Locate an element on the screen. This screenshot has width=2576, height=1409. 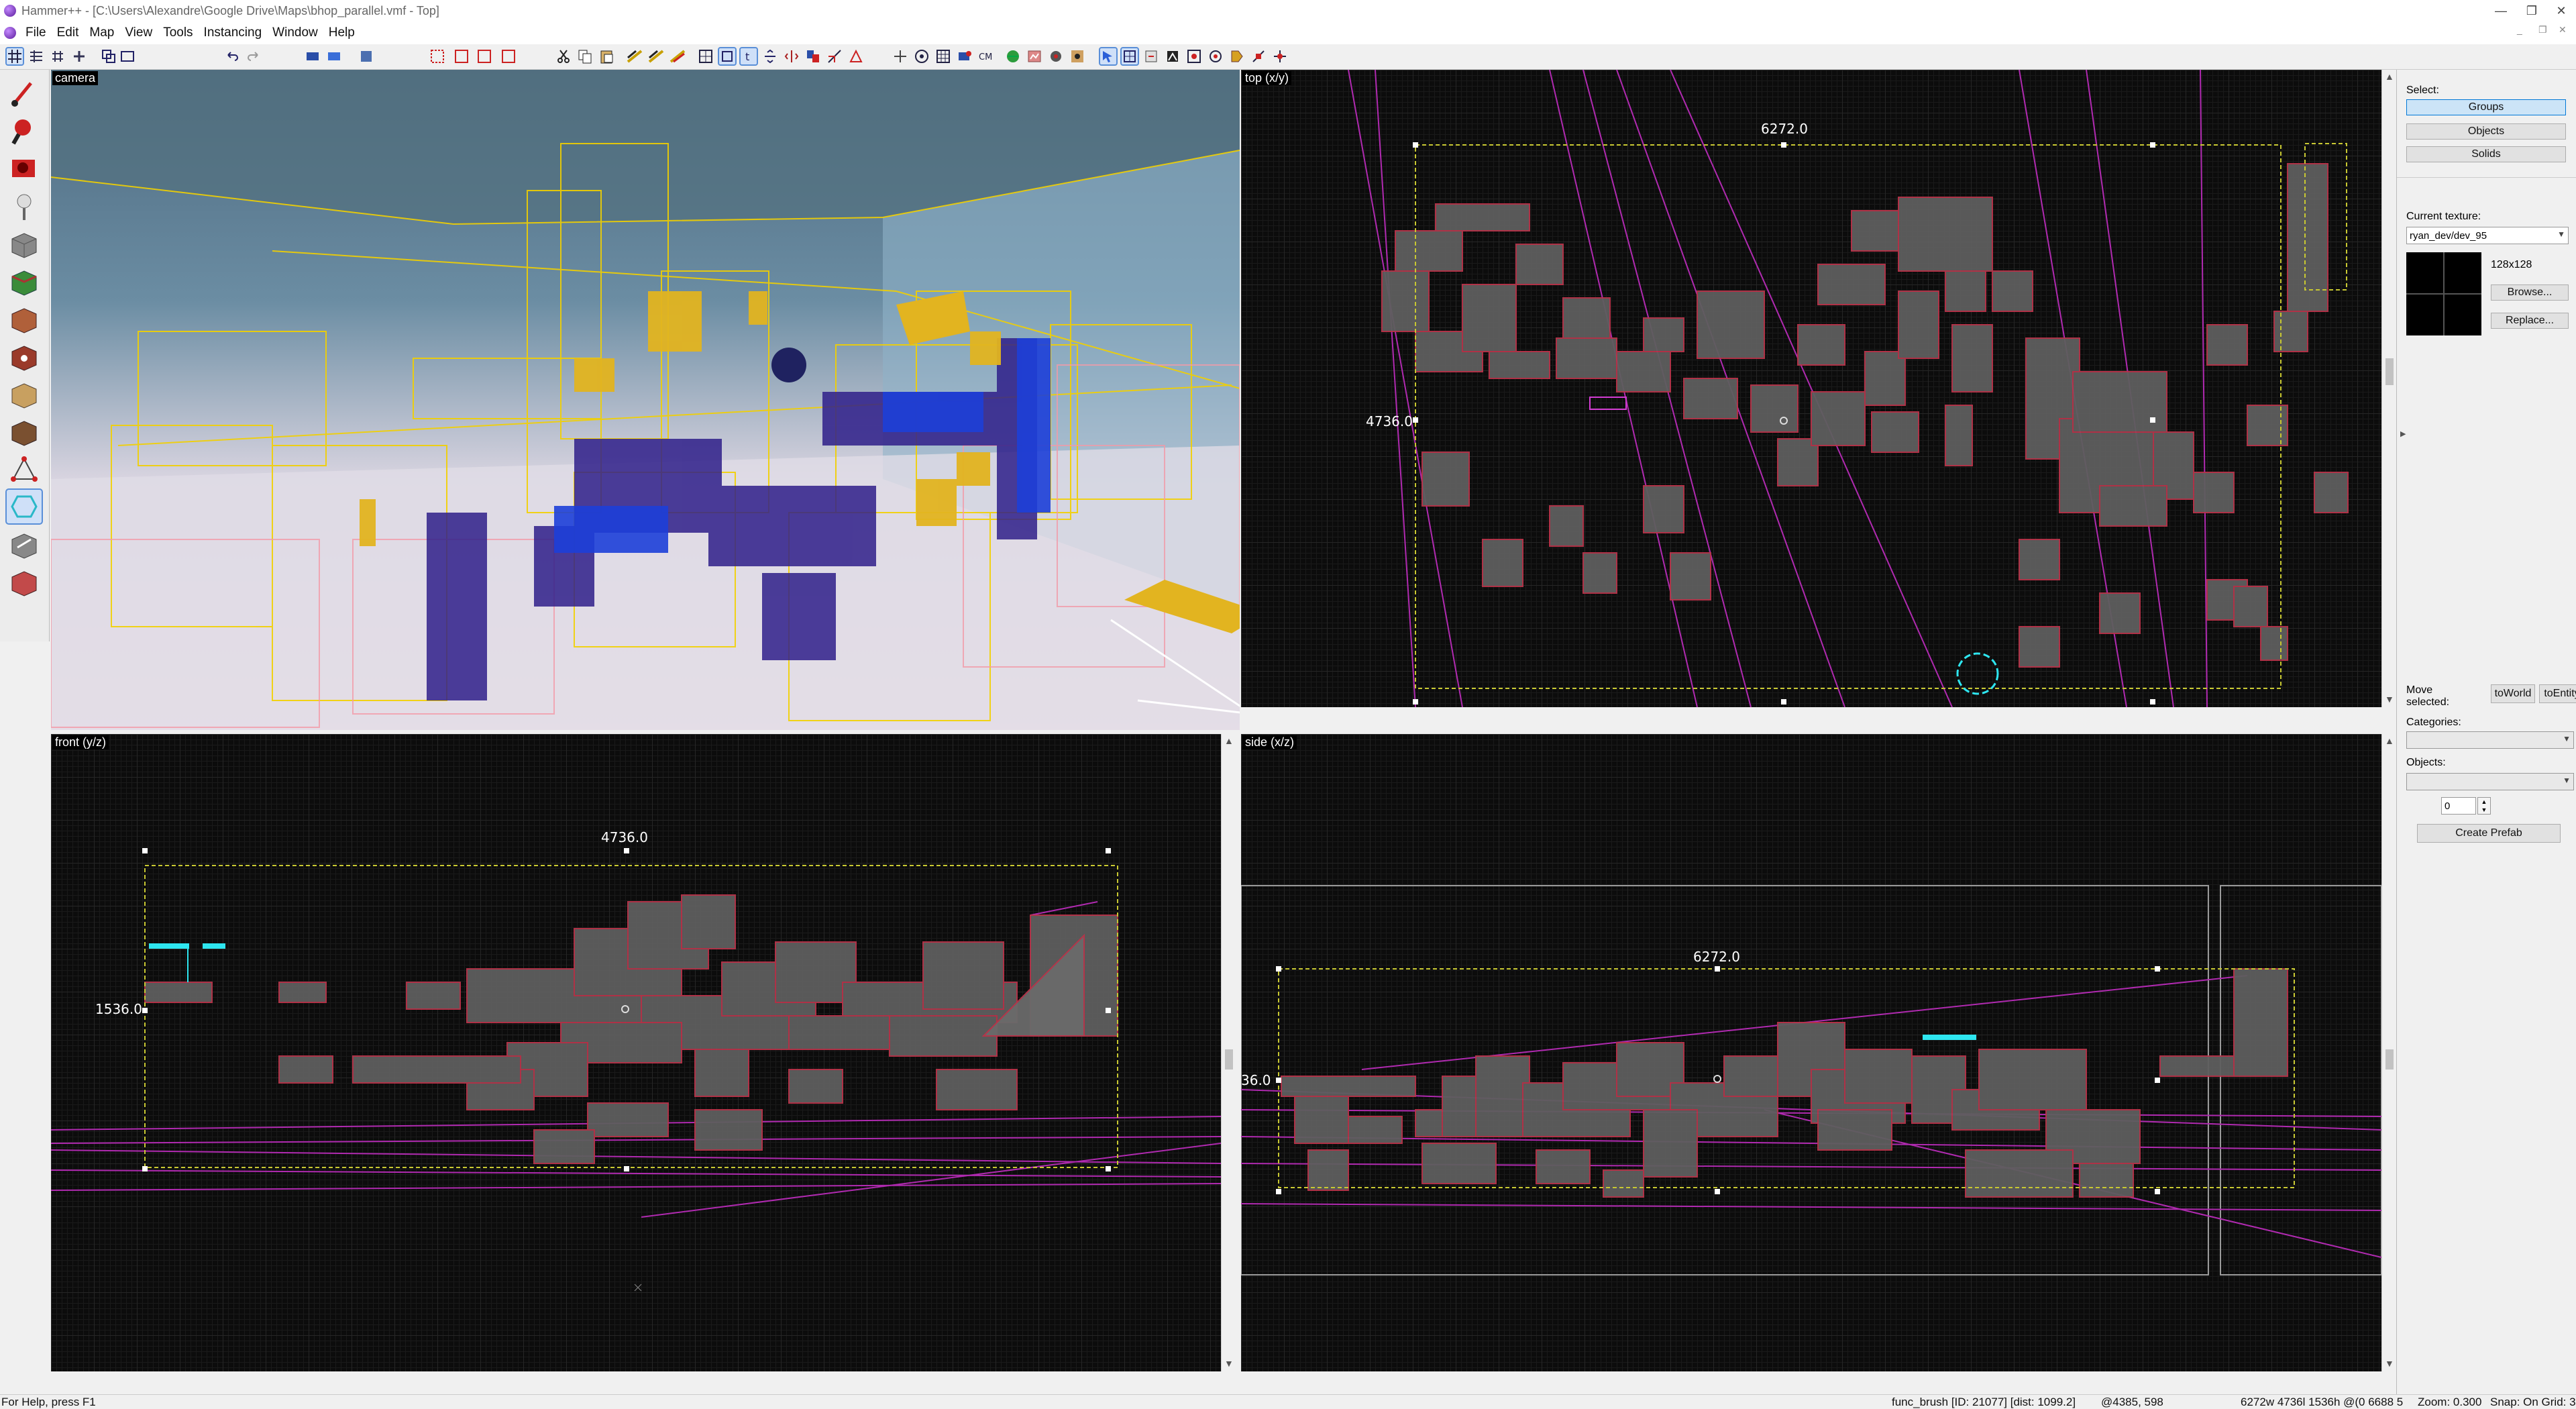
sound-icon is located at coordinates (1194, 56).